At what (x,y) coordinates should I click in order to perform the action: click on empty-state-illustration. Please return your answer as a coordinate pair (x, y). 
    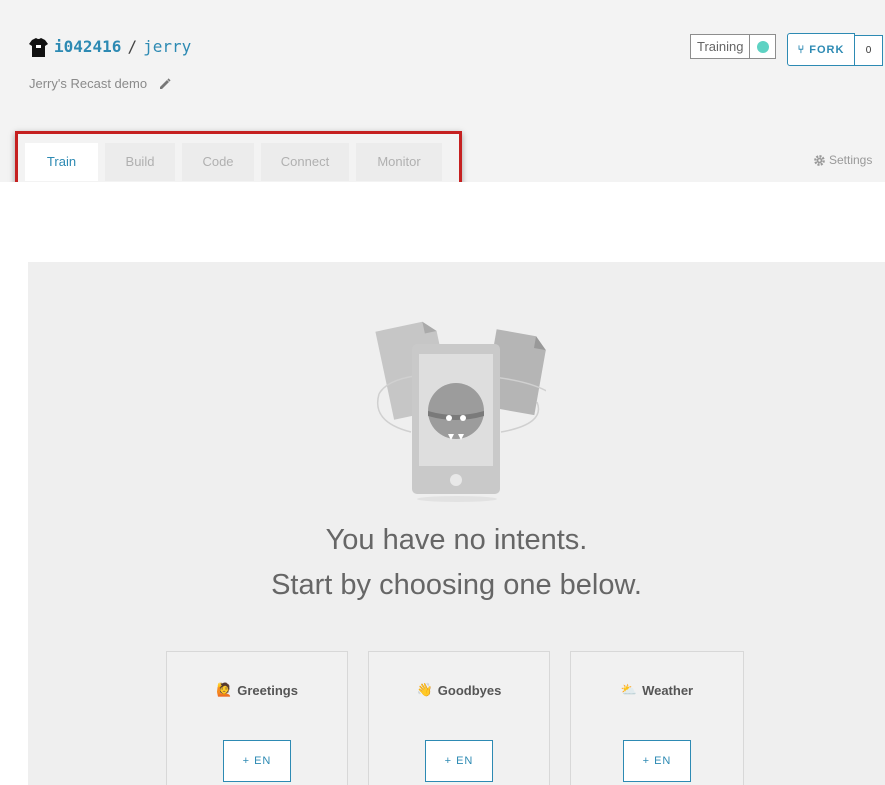
    Looking at the image, I should click on (460, 411).